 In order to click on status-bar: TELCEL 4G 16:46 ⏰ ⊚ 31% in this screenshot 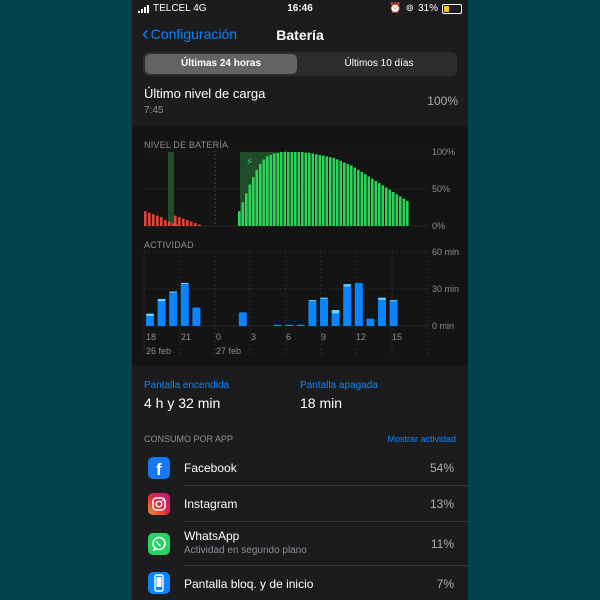, I will do `click(300, 9)`.